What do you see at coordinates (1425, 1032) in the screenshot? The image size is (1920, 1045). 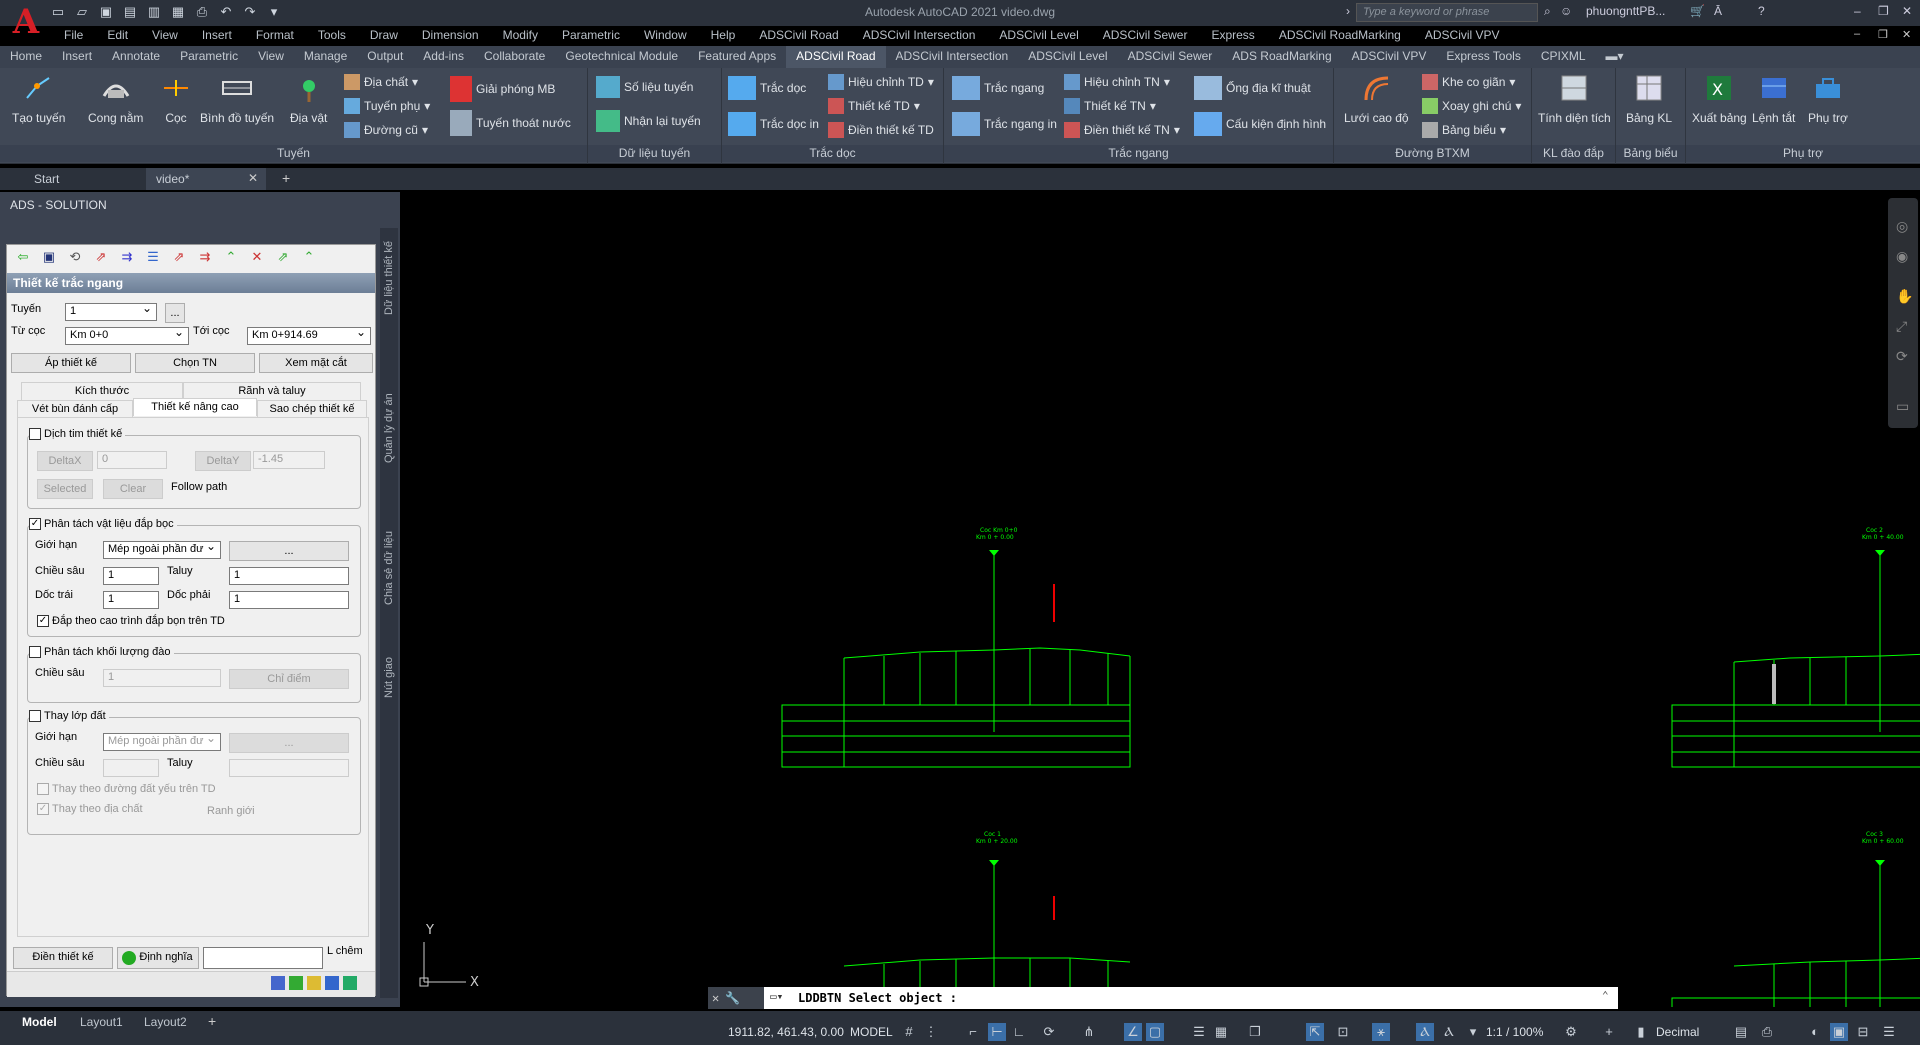 I see `autoscale-icon: Ⲁ` at bounding box center [1425, 1032].